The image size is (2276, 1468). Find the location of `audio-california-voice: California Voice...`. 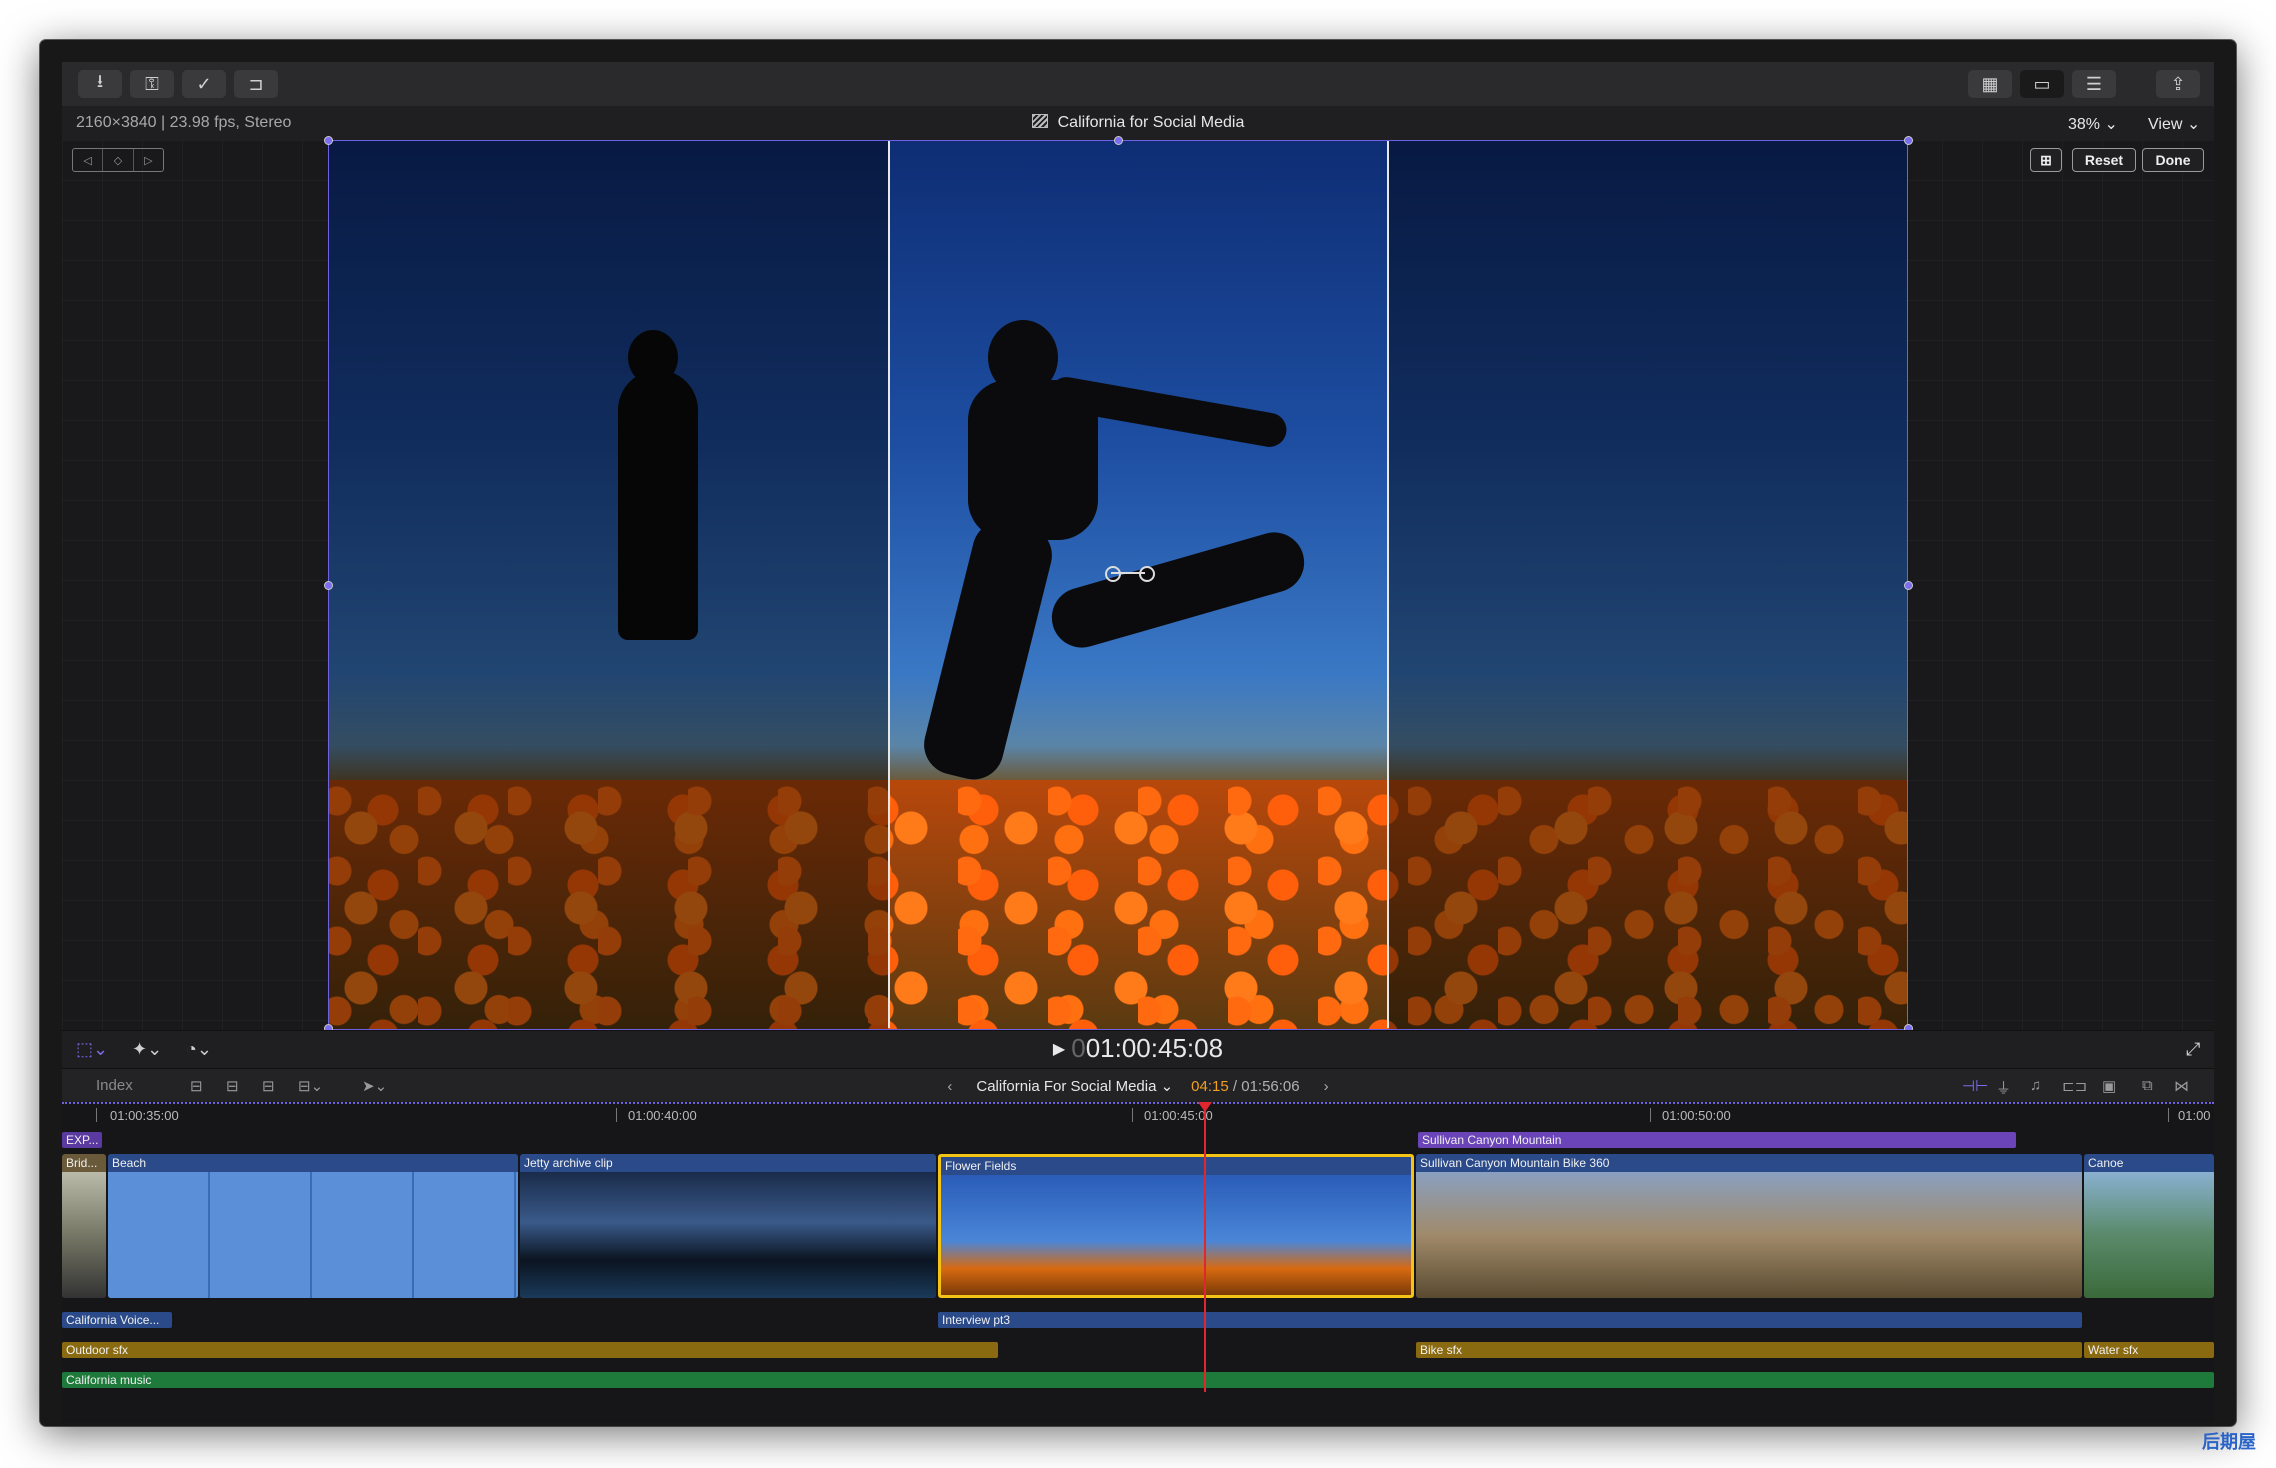

audio-california-voice: California Voice... is located at coordinates (117, 1320).